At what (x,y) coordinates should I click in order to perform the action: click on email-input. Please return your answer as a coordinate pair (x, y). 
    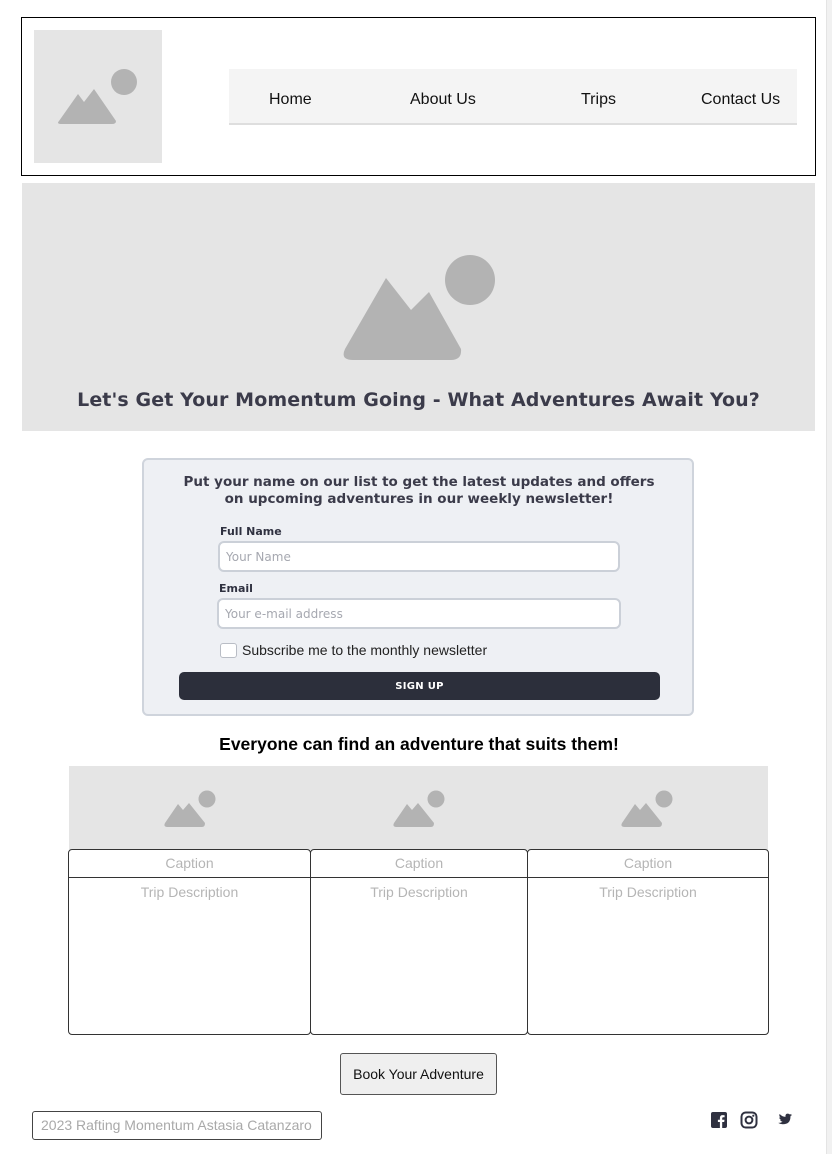
    Looking at the image, I should click on (419, 613).